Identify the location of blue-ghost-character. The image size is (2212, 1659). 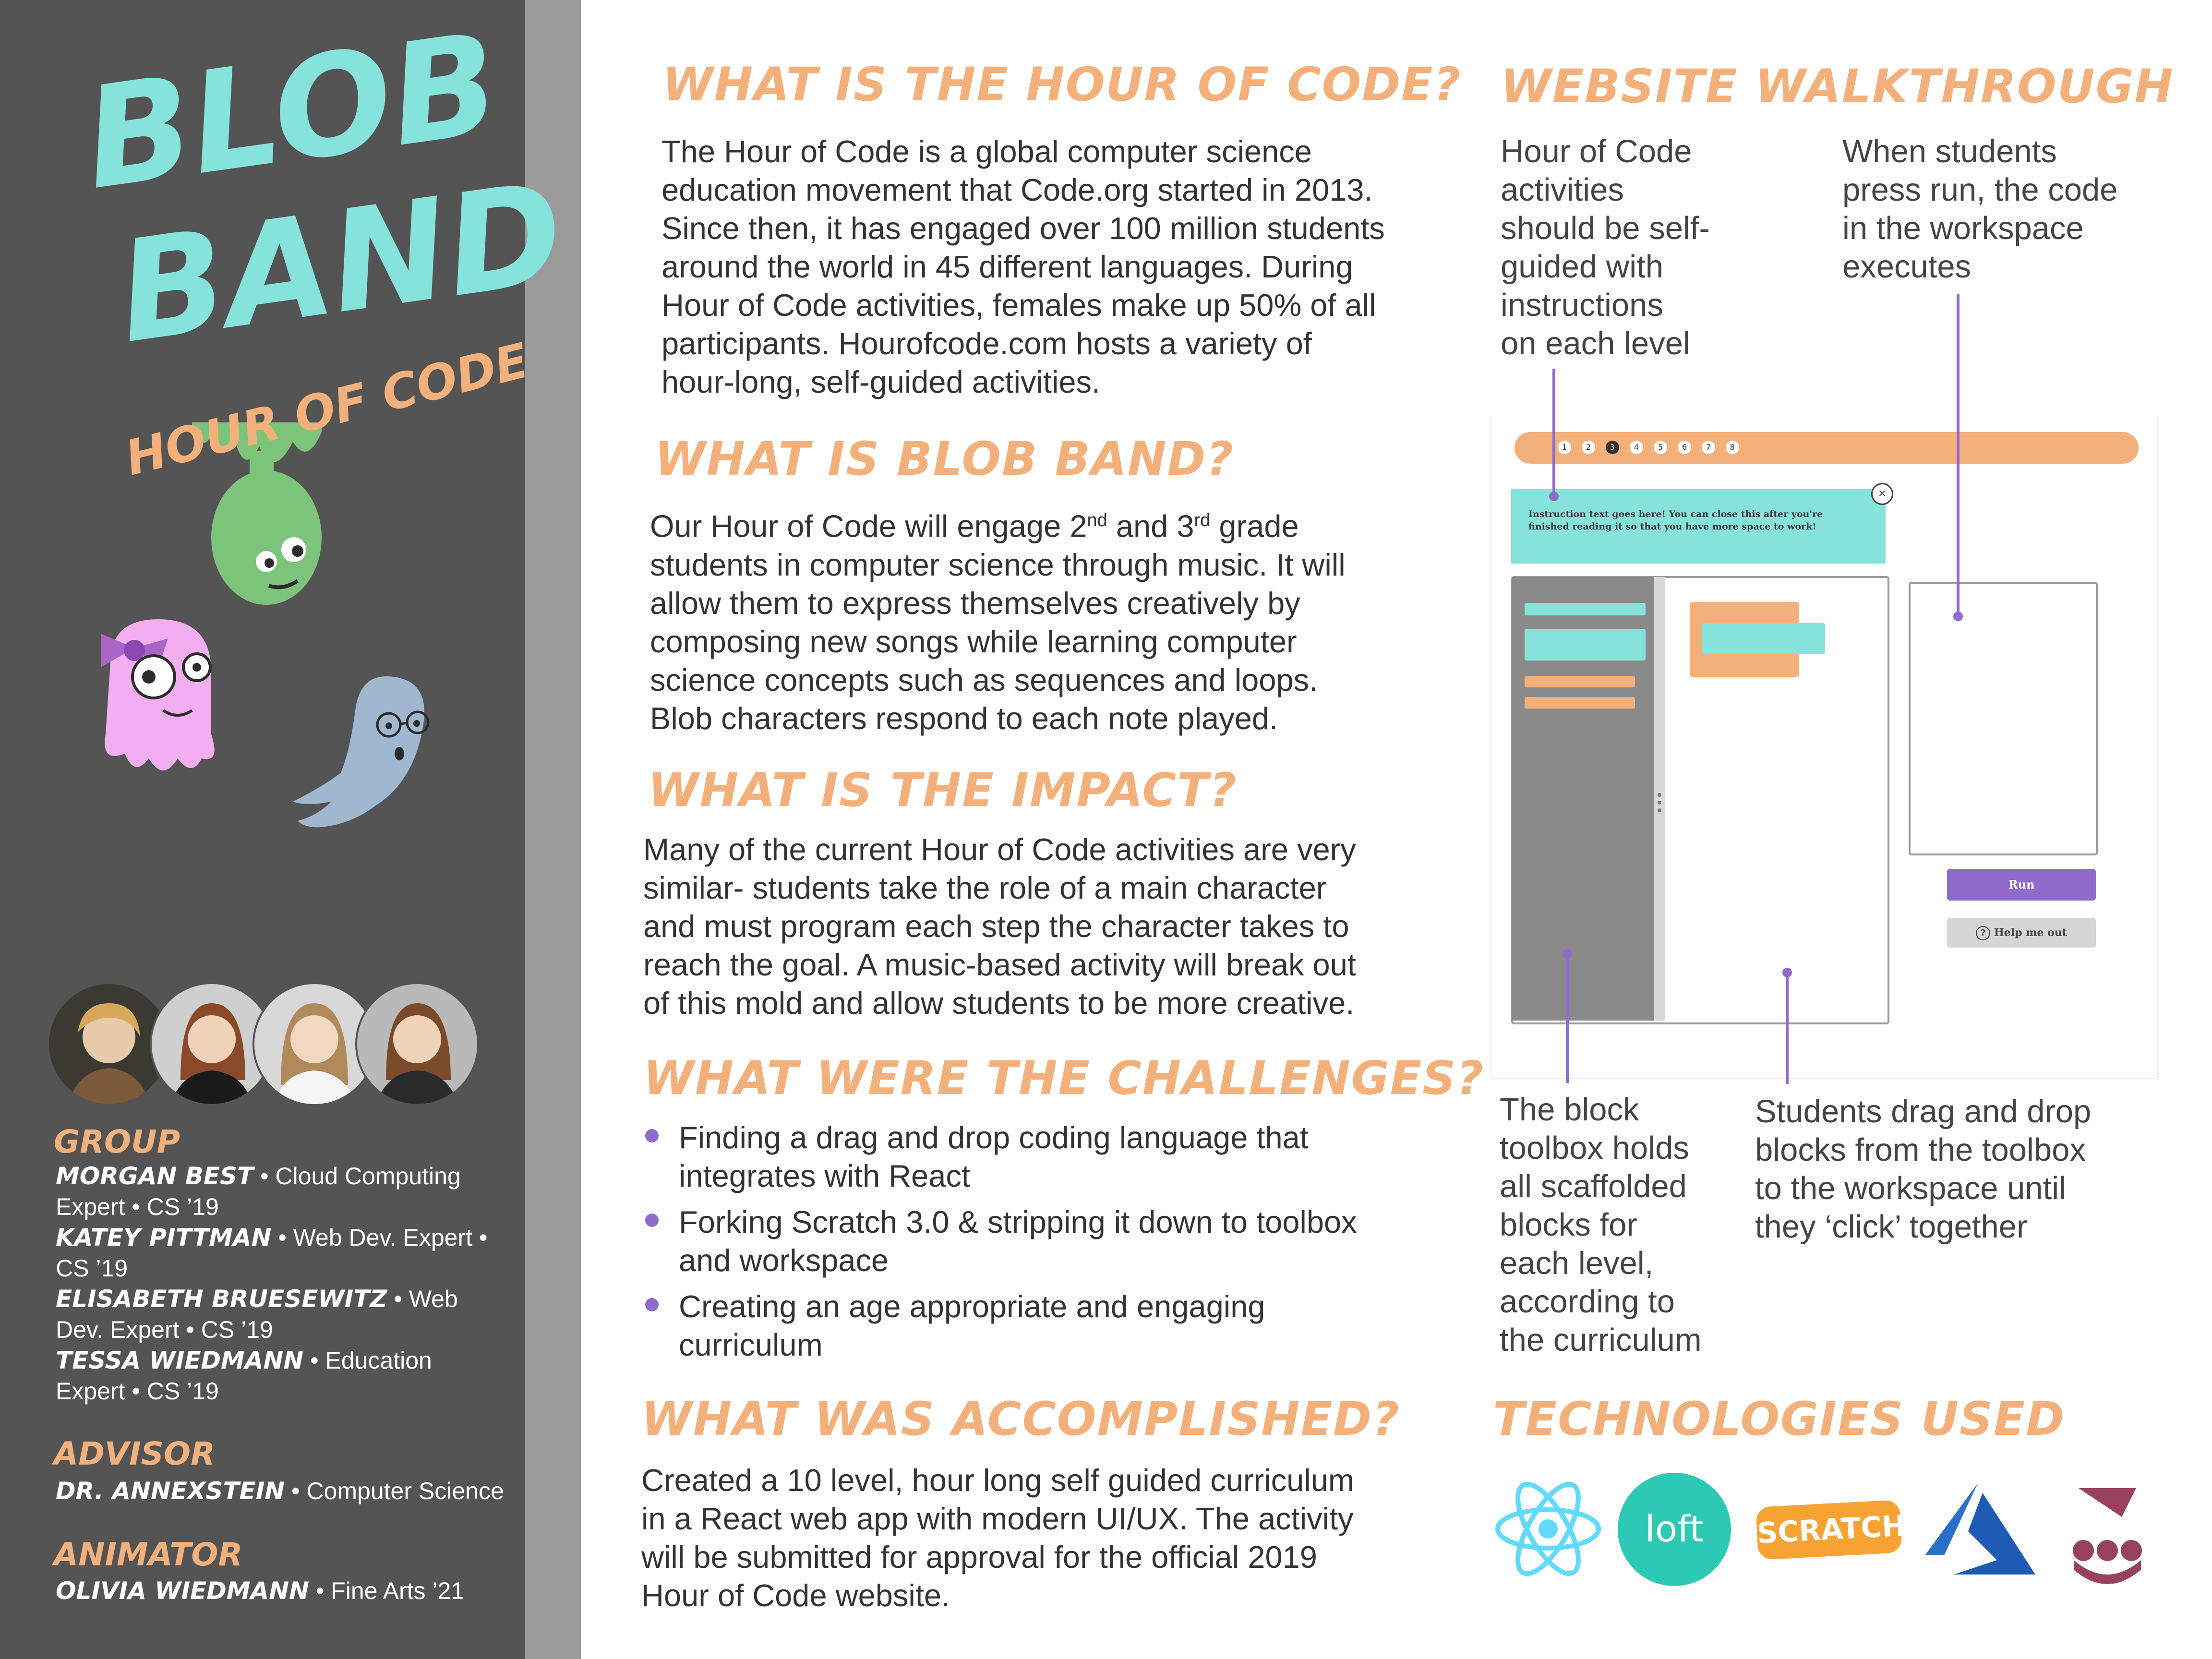
(362, 752).